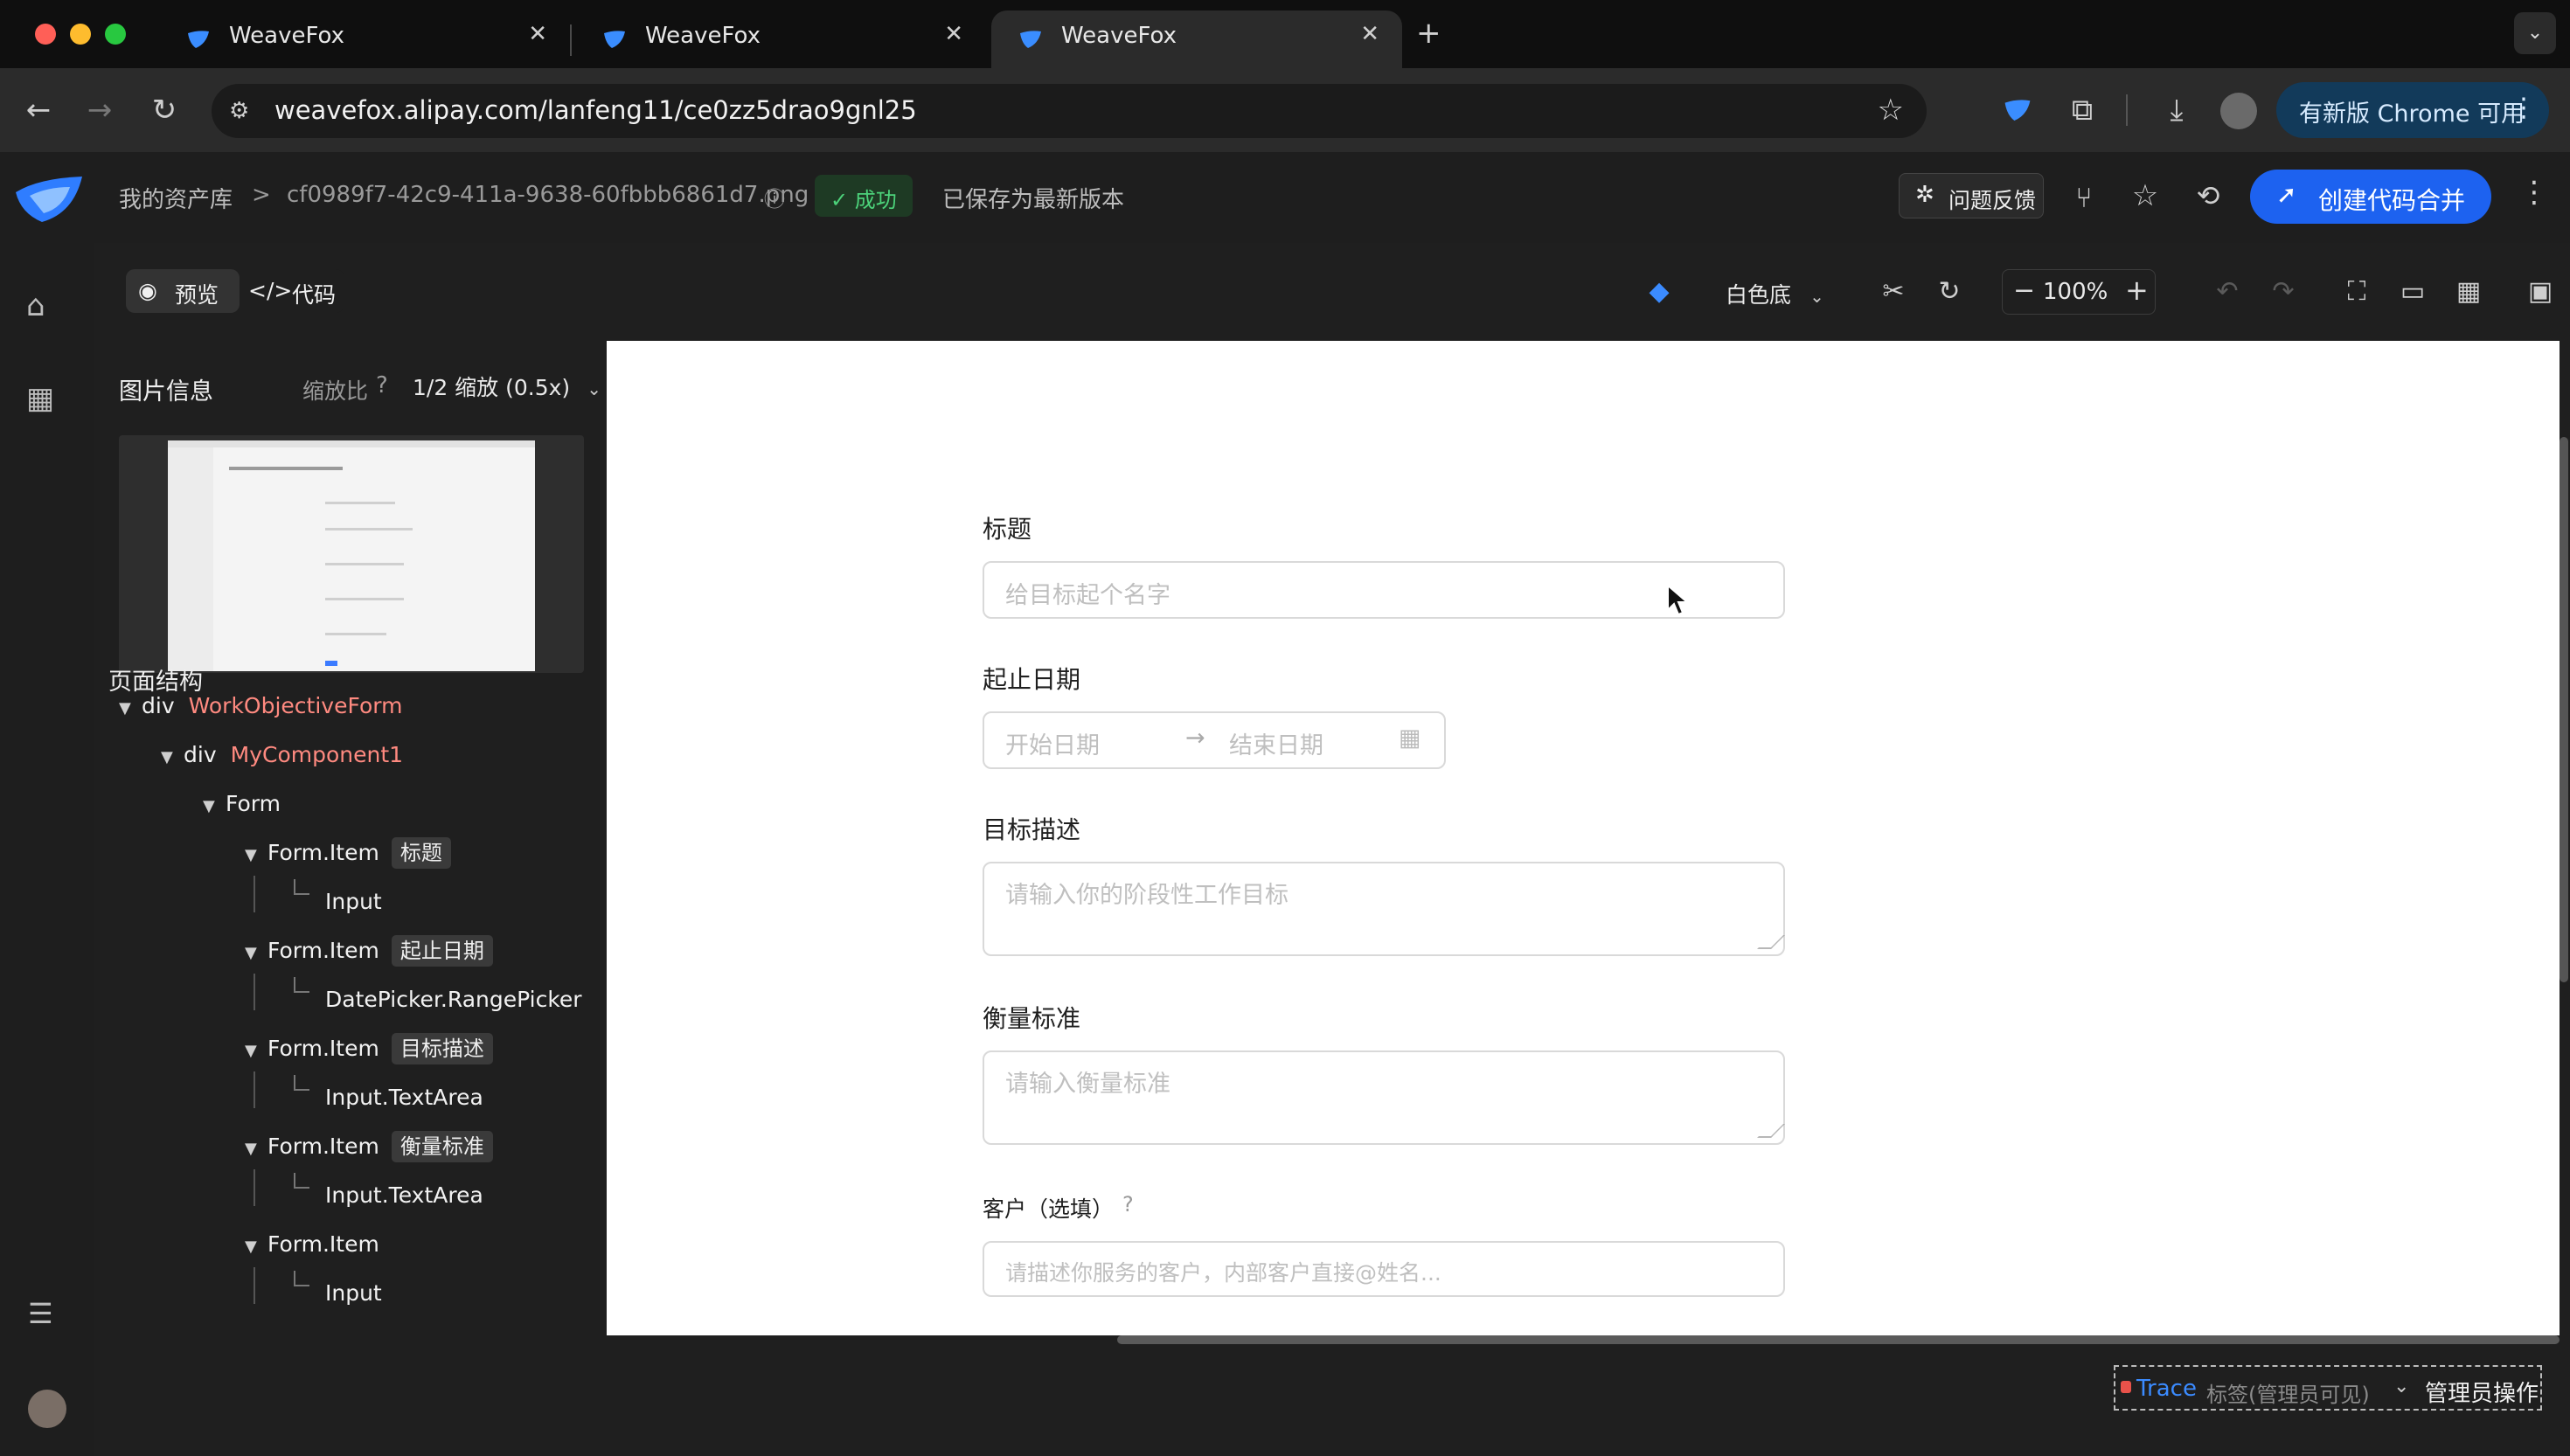 This screenshot has height=1456, width=2570. I want to click on profile-avatar, so click(2238, 111).